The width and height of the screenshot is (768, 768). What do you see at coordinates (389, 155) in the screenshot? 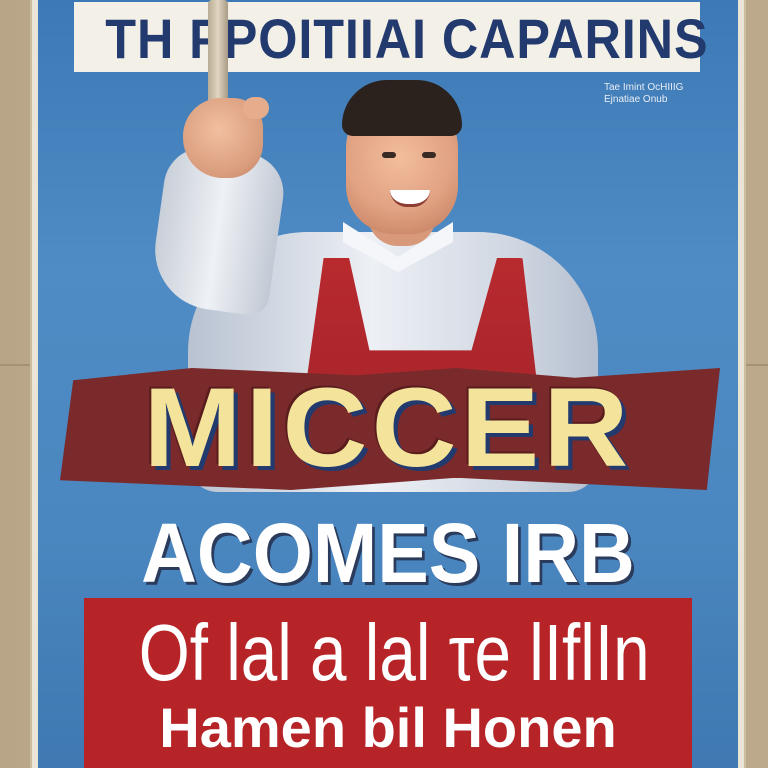
I see `figure-eye-left` at bounding box center [389, 155].